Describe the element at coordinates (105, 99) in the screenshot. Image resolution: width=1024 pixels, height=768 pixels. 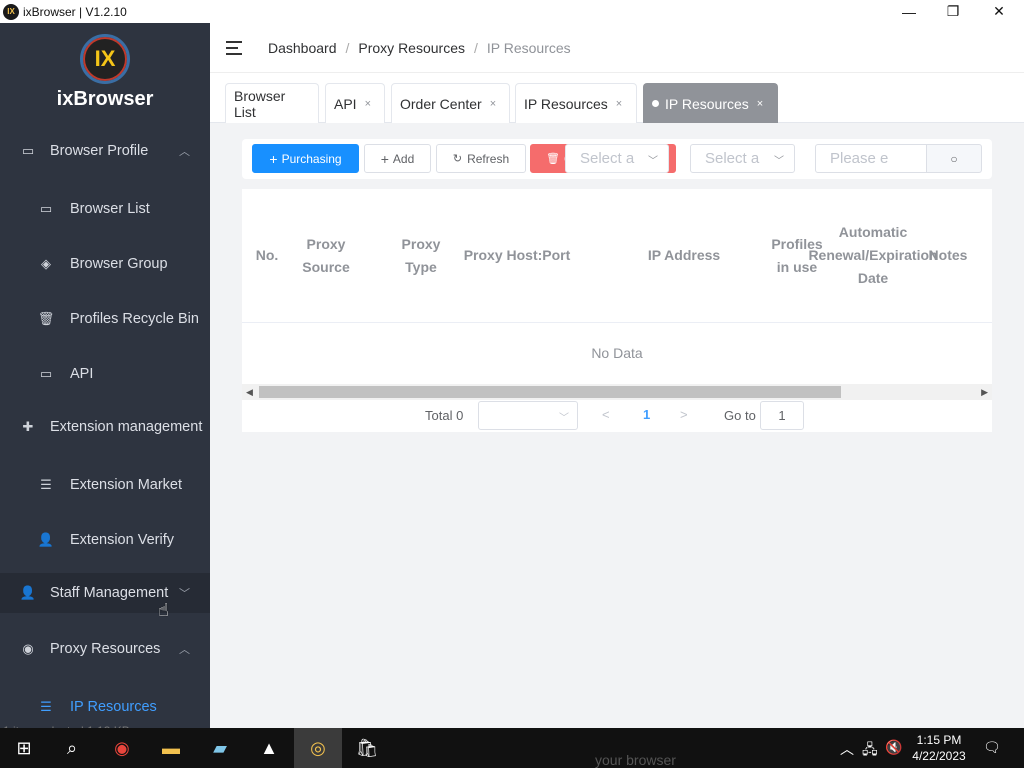
I see `logo-text: ixBrowser` at that location.